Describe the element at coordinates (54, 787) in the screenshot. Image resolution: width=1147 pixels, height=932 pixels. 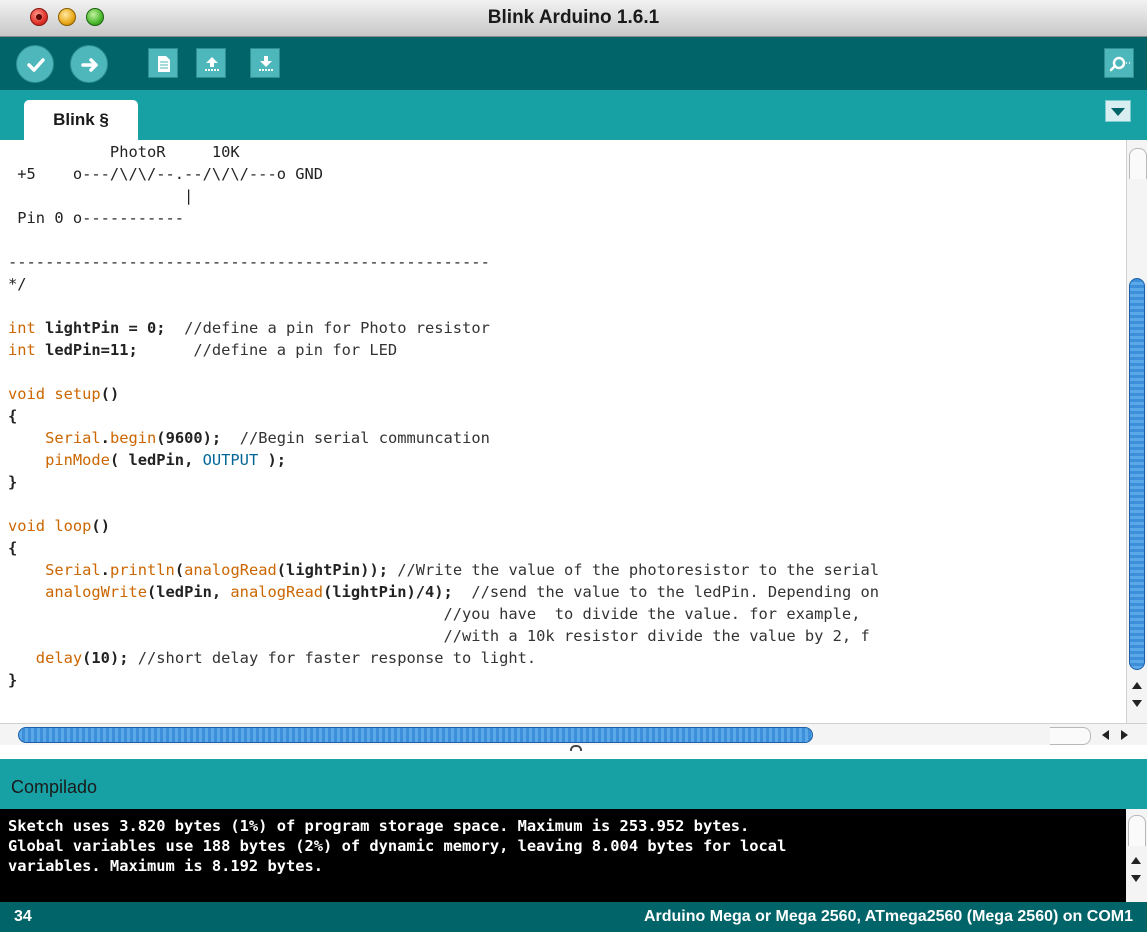
I see `console-status-label: Compilado` at that location.